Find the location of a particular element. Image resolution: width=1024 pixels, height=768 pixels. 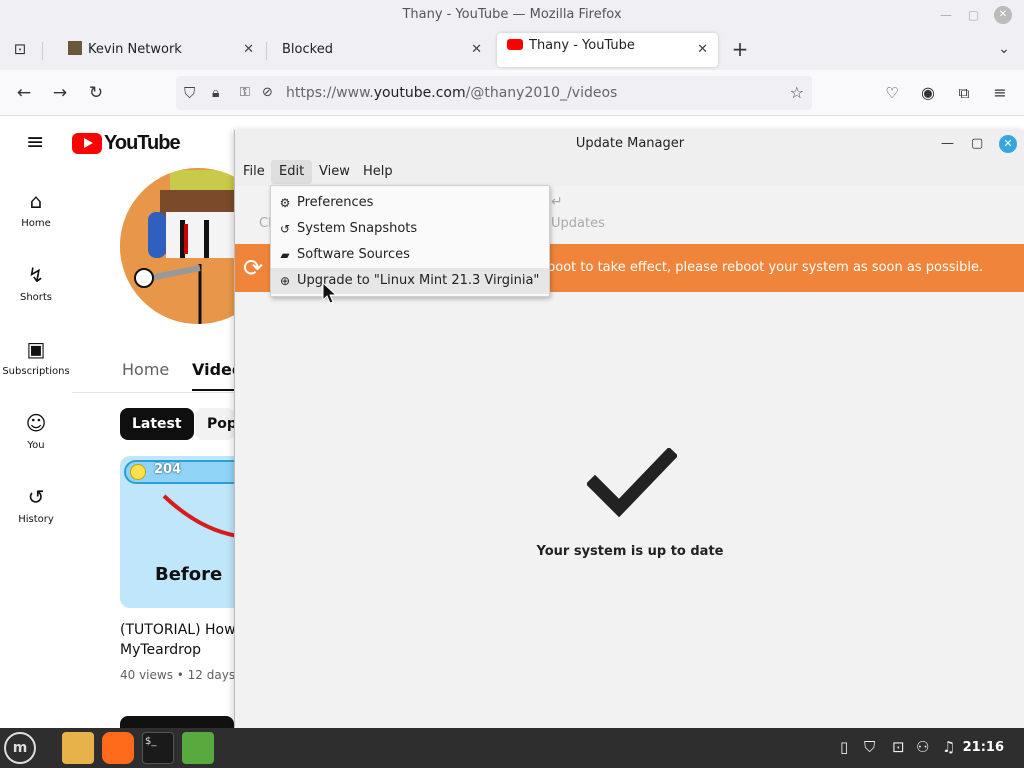

subscriptions-icon: ▣ is located at coordinates (36, 349).